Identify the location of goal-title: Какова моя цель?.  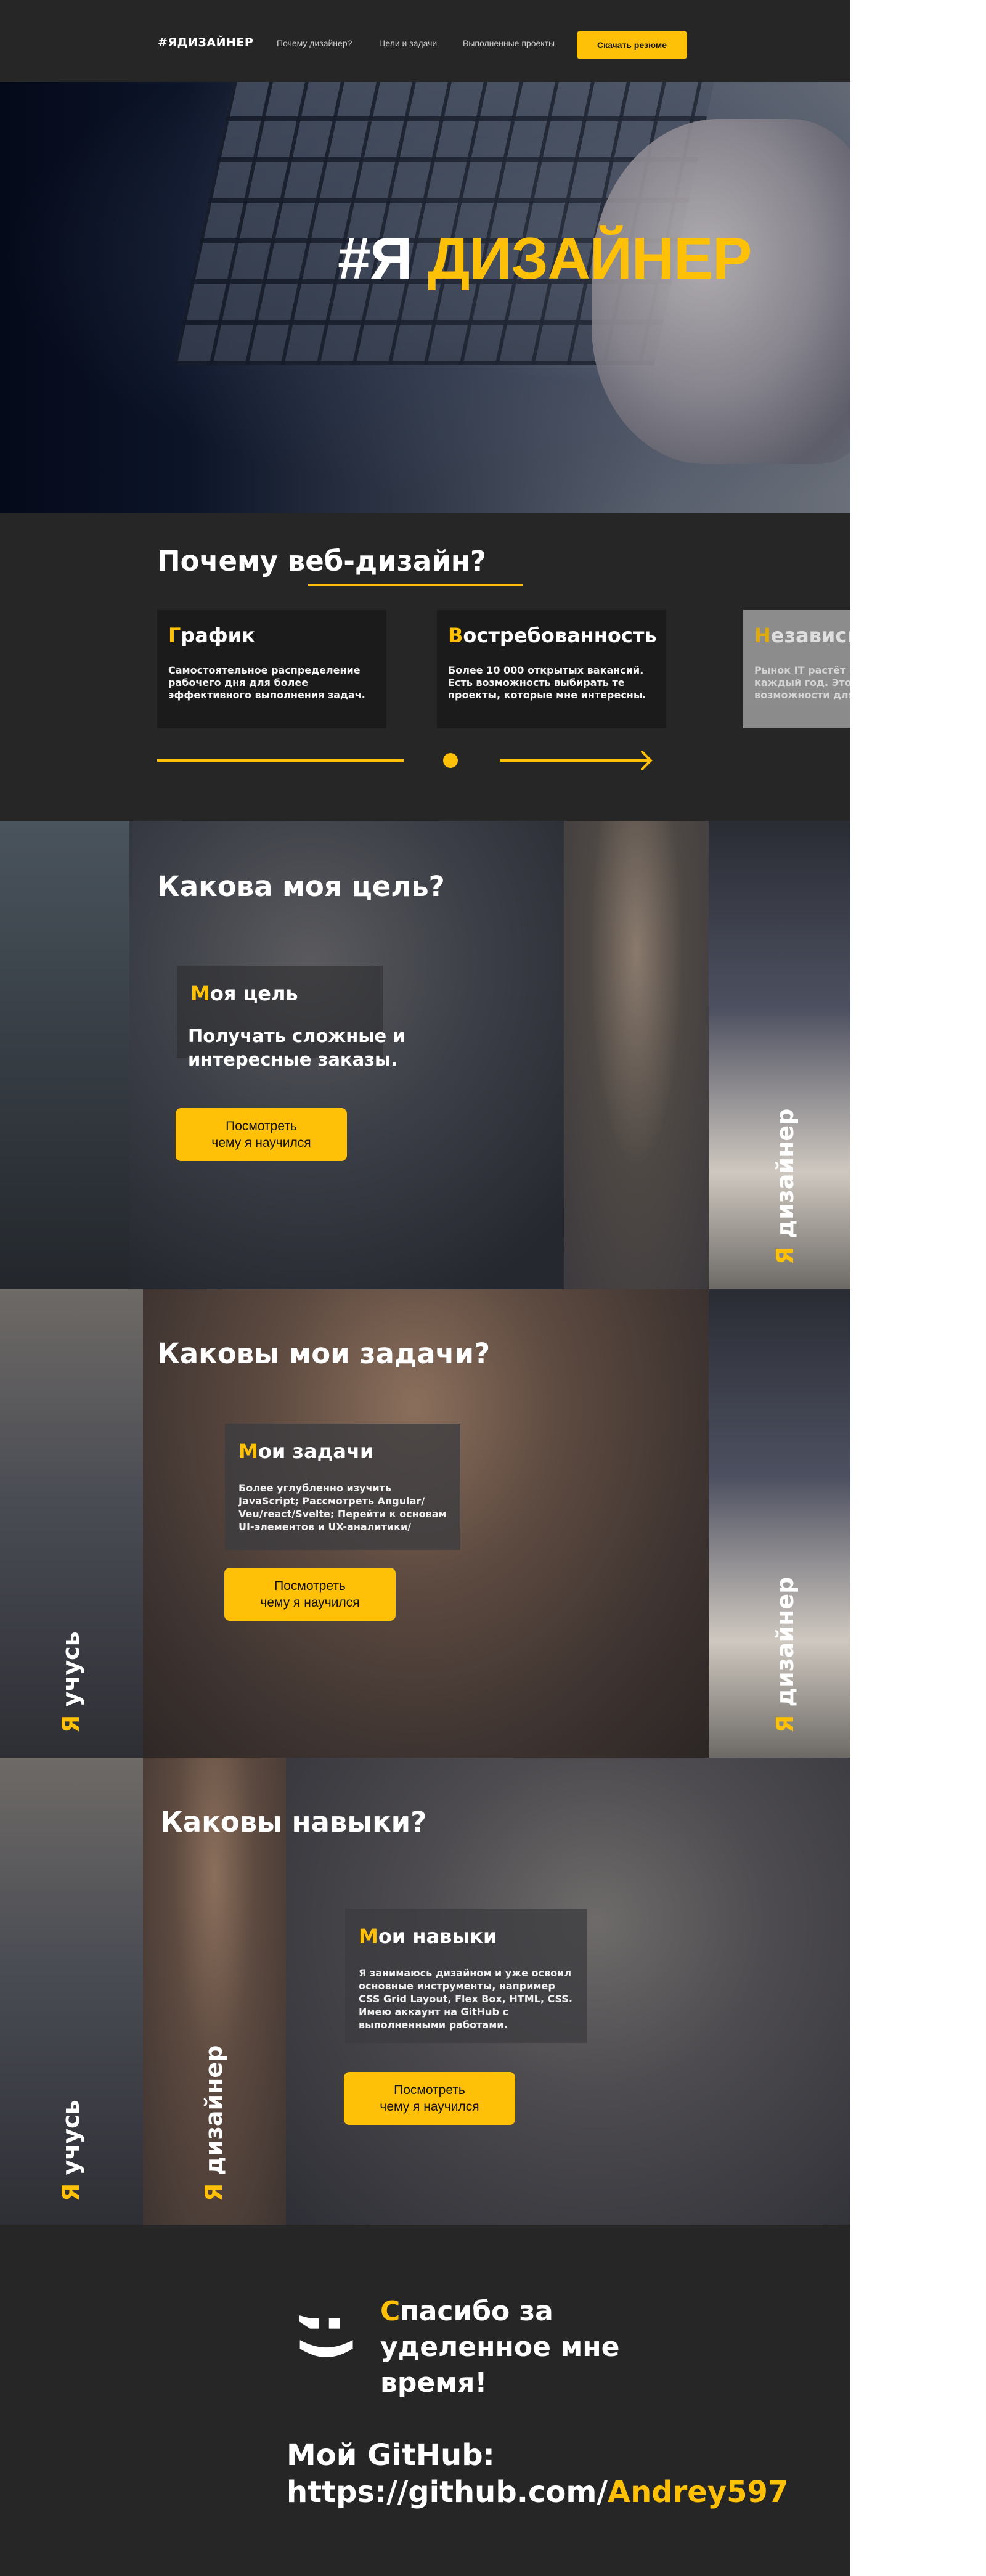
(301, 886).